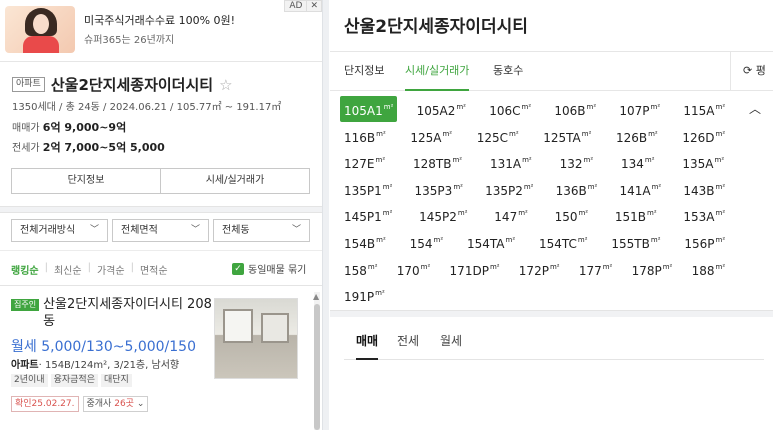 The width and height of the screenshot is (773, 430). I want to click on area-chip-105a1: 105A1m², so click(369, 109).